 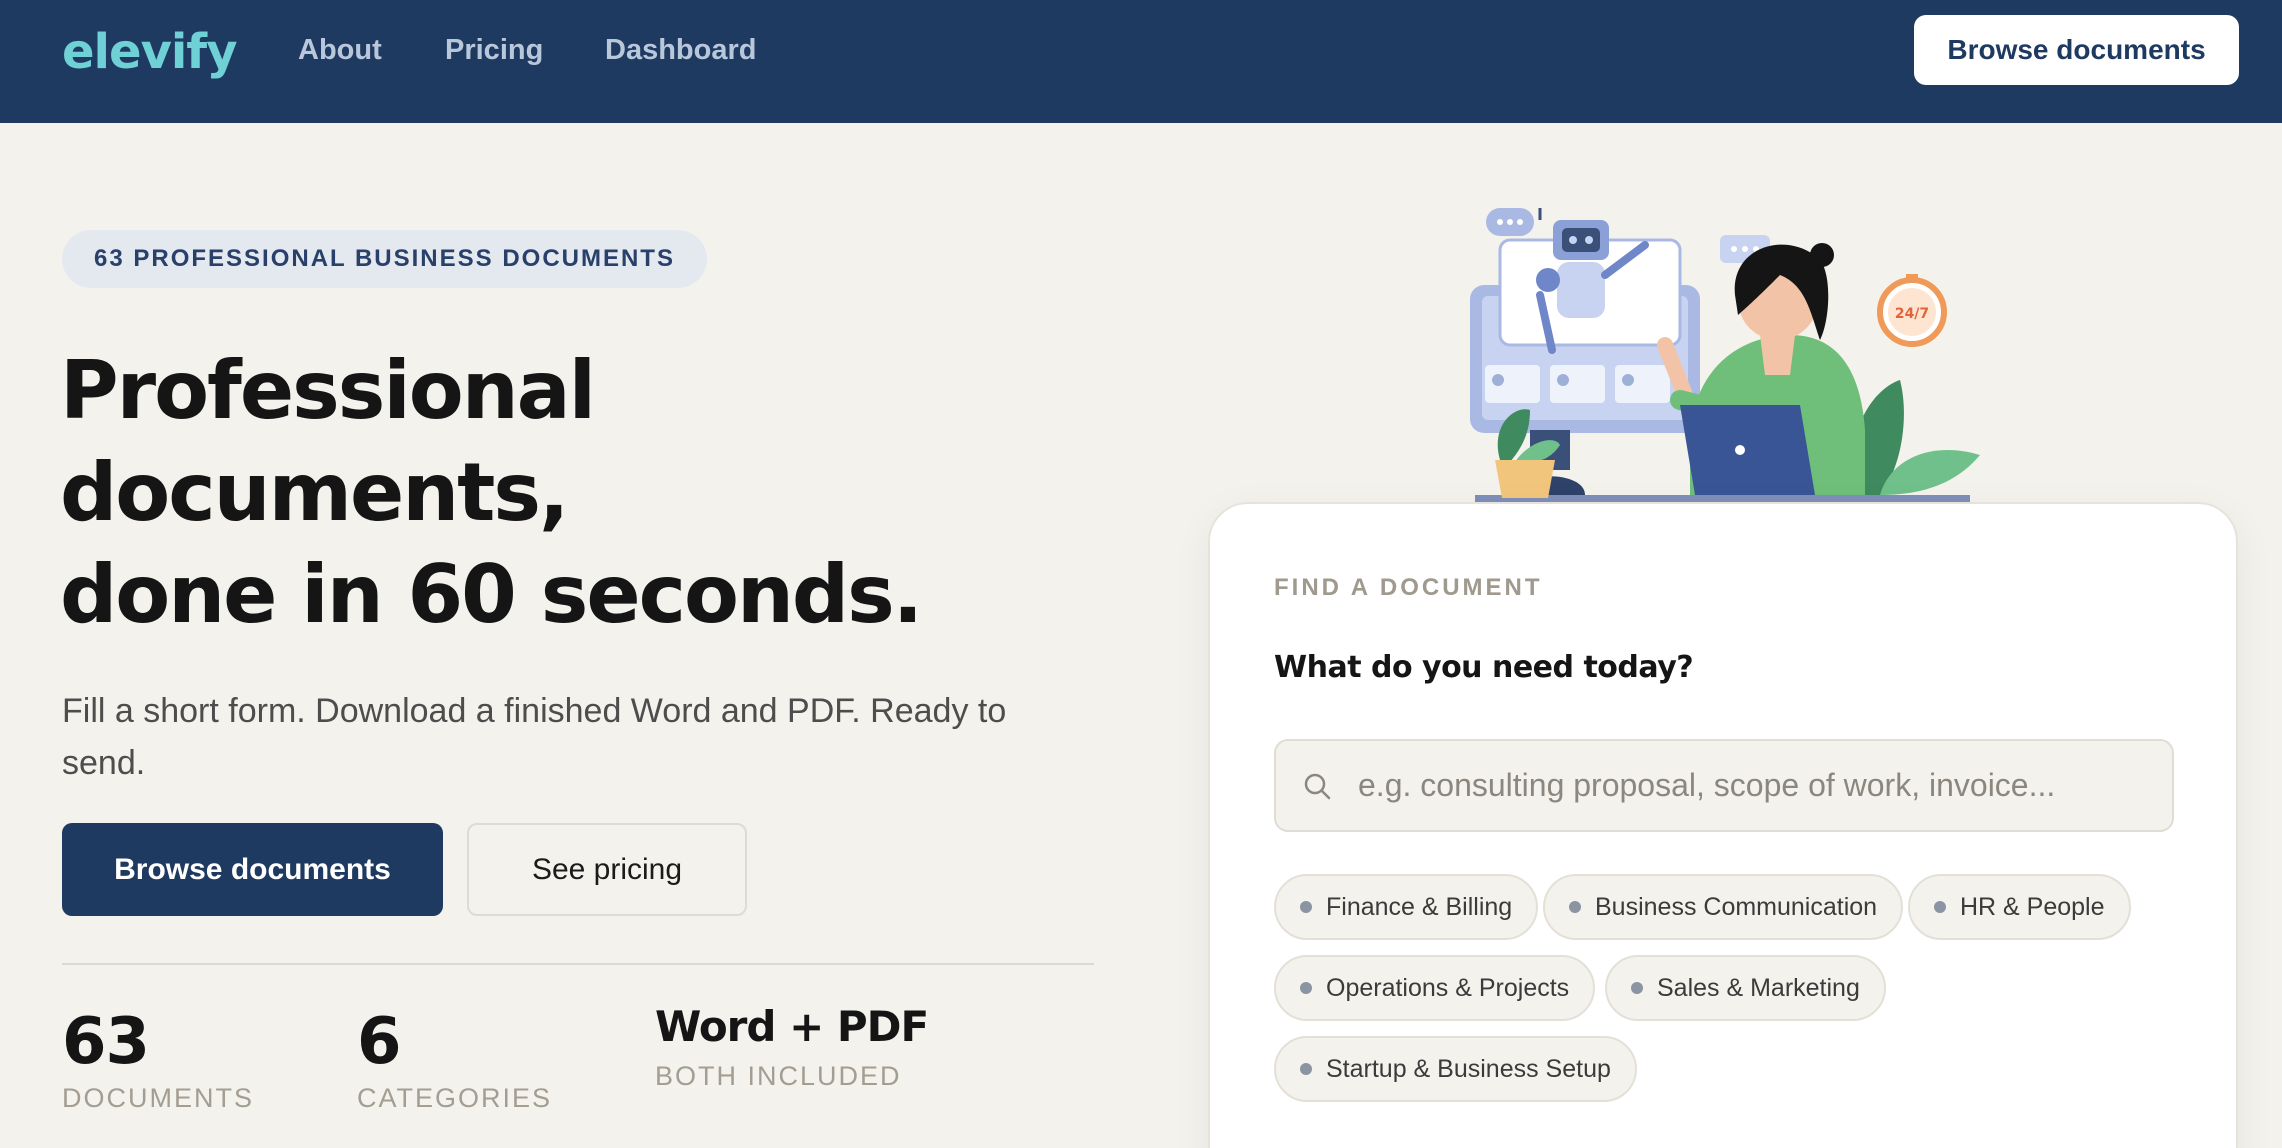 I want to click on stat-formats-label: BOTH INCLUDED, so click(x=778, y=1076).